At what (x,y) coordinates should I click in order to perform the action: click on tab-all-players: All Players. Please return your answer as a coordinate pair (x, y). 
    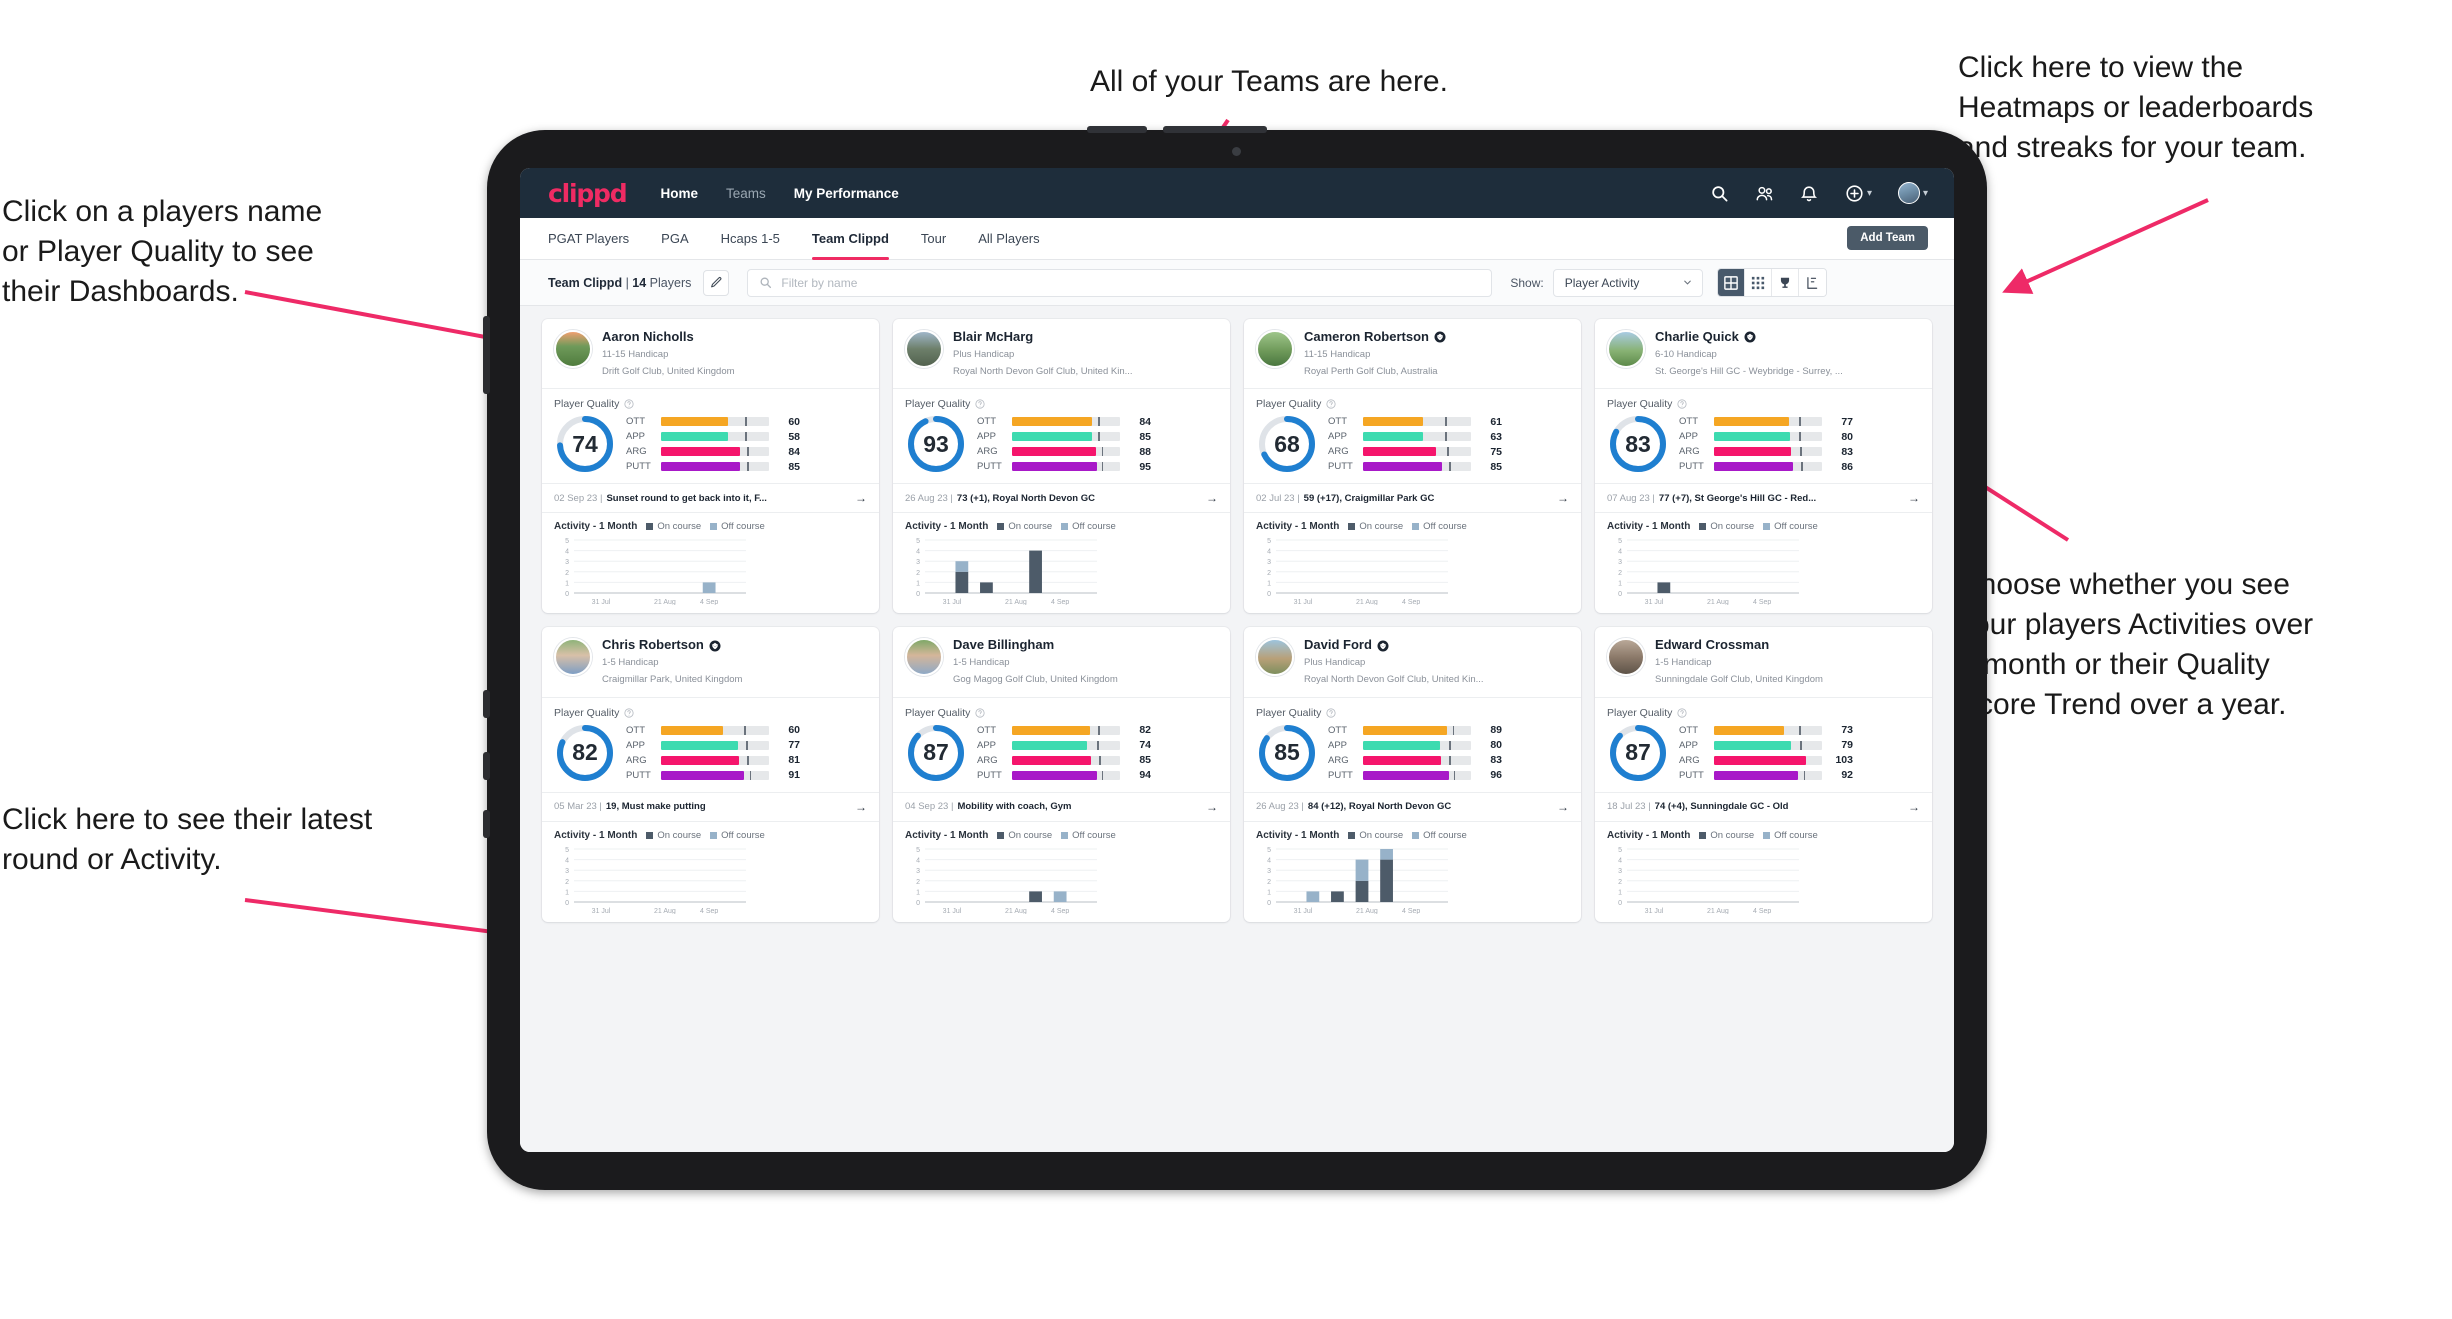
    Looking at the image, I should click on (1008, 239).